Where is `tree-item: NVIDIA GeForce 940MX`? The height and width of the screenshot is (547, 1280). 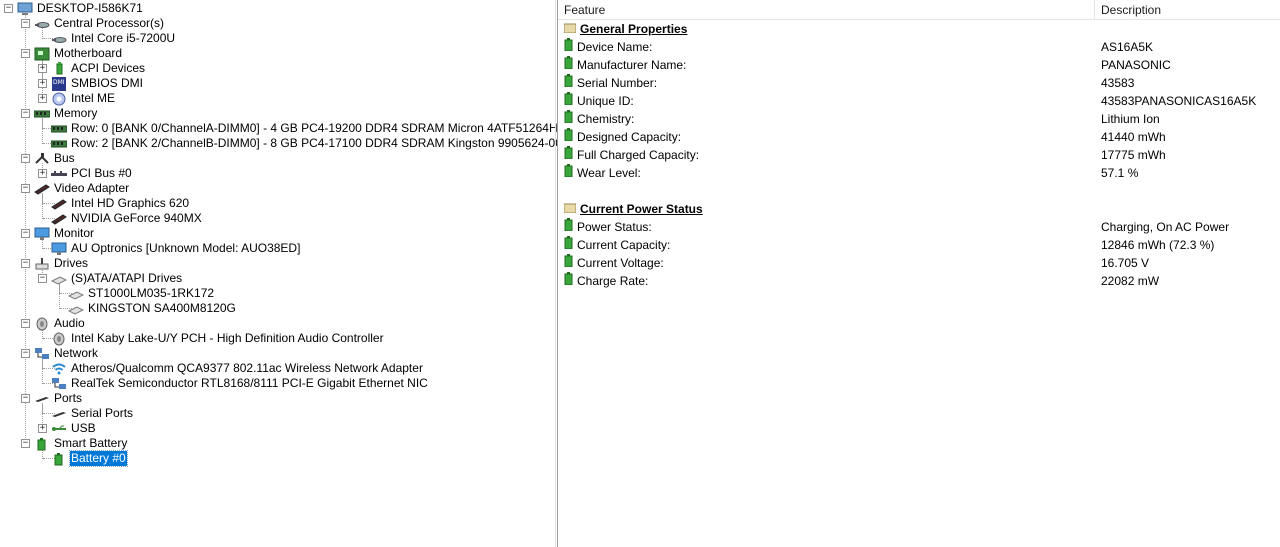
tree-item: NVIDIA GeForce 940MX is located at coordinates (127, 218).